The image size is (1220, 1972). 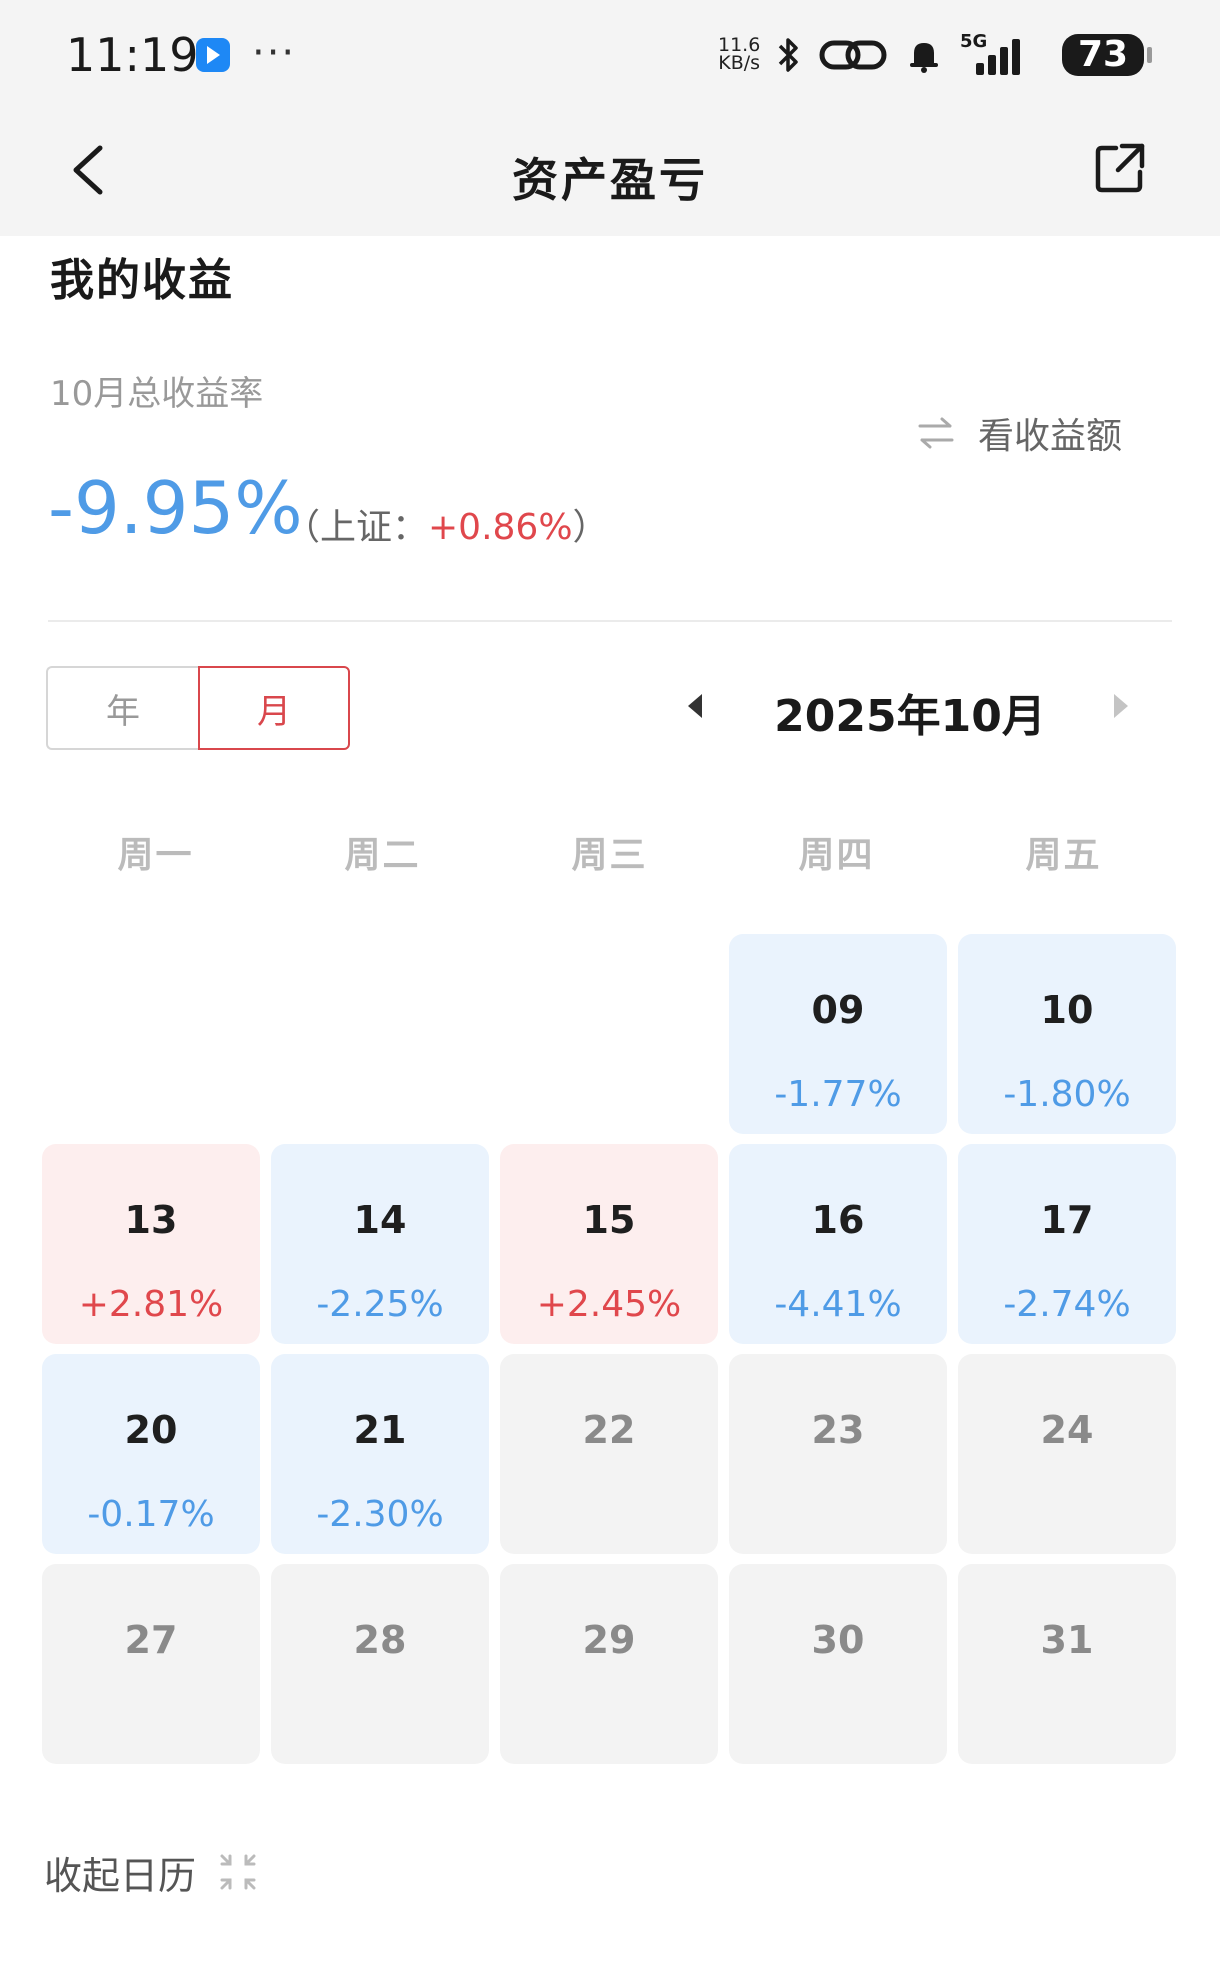 I want to click on total-return-rate-label: 10月总收益率, so click(x=157, y=394).